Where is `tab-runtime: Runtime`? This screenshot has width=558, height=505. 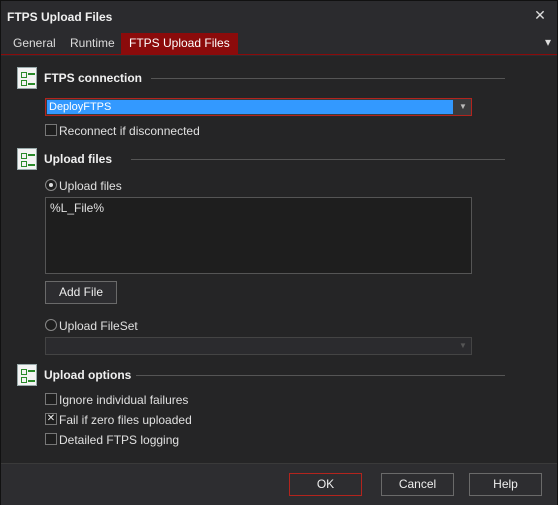
tab-runtime: Runtime is located at coordinates (92, 43).